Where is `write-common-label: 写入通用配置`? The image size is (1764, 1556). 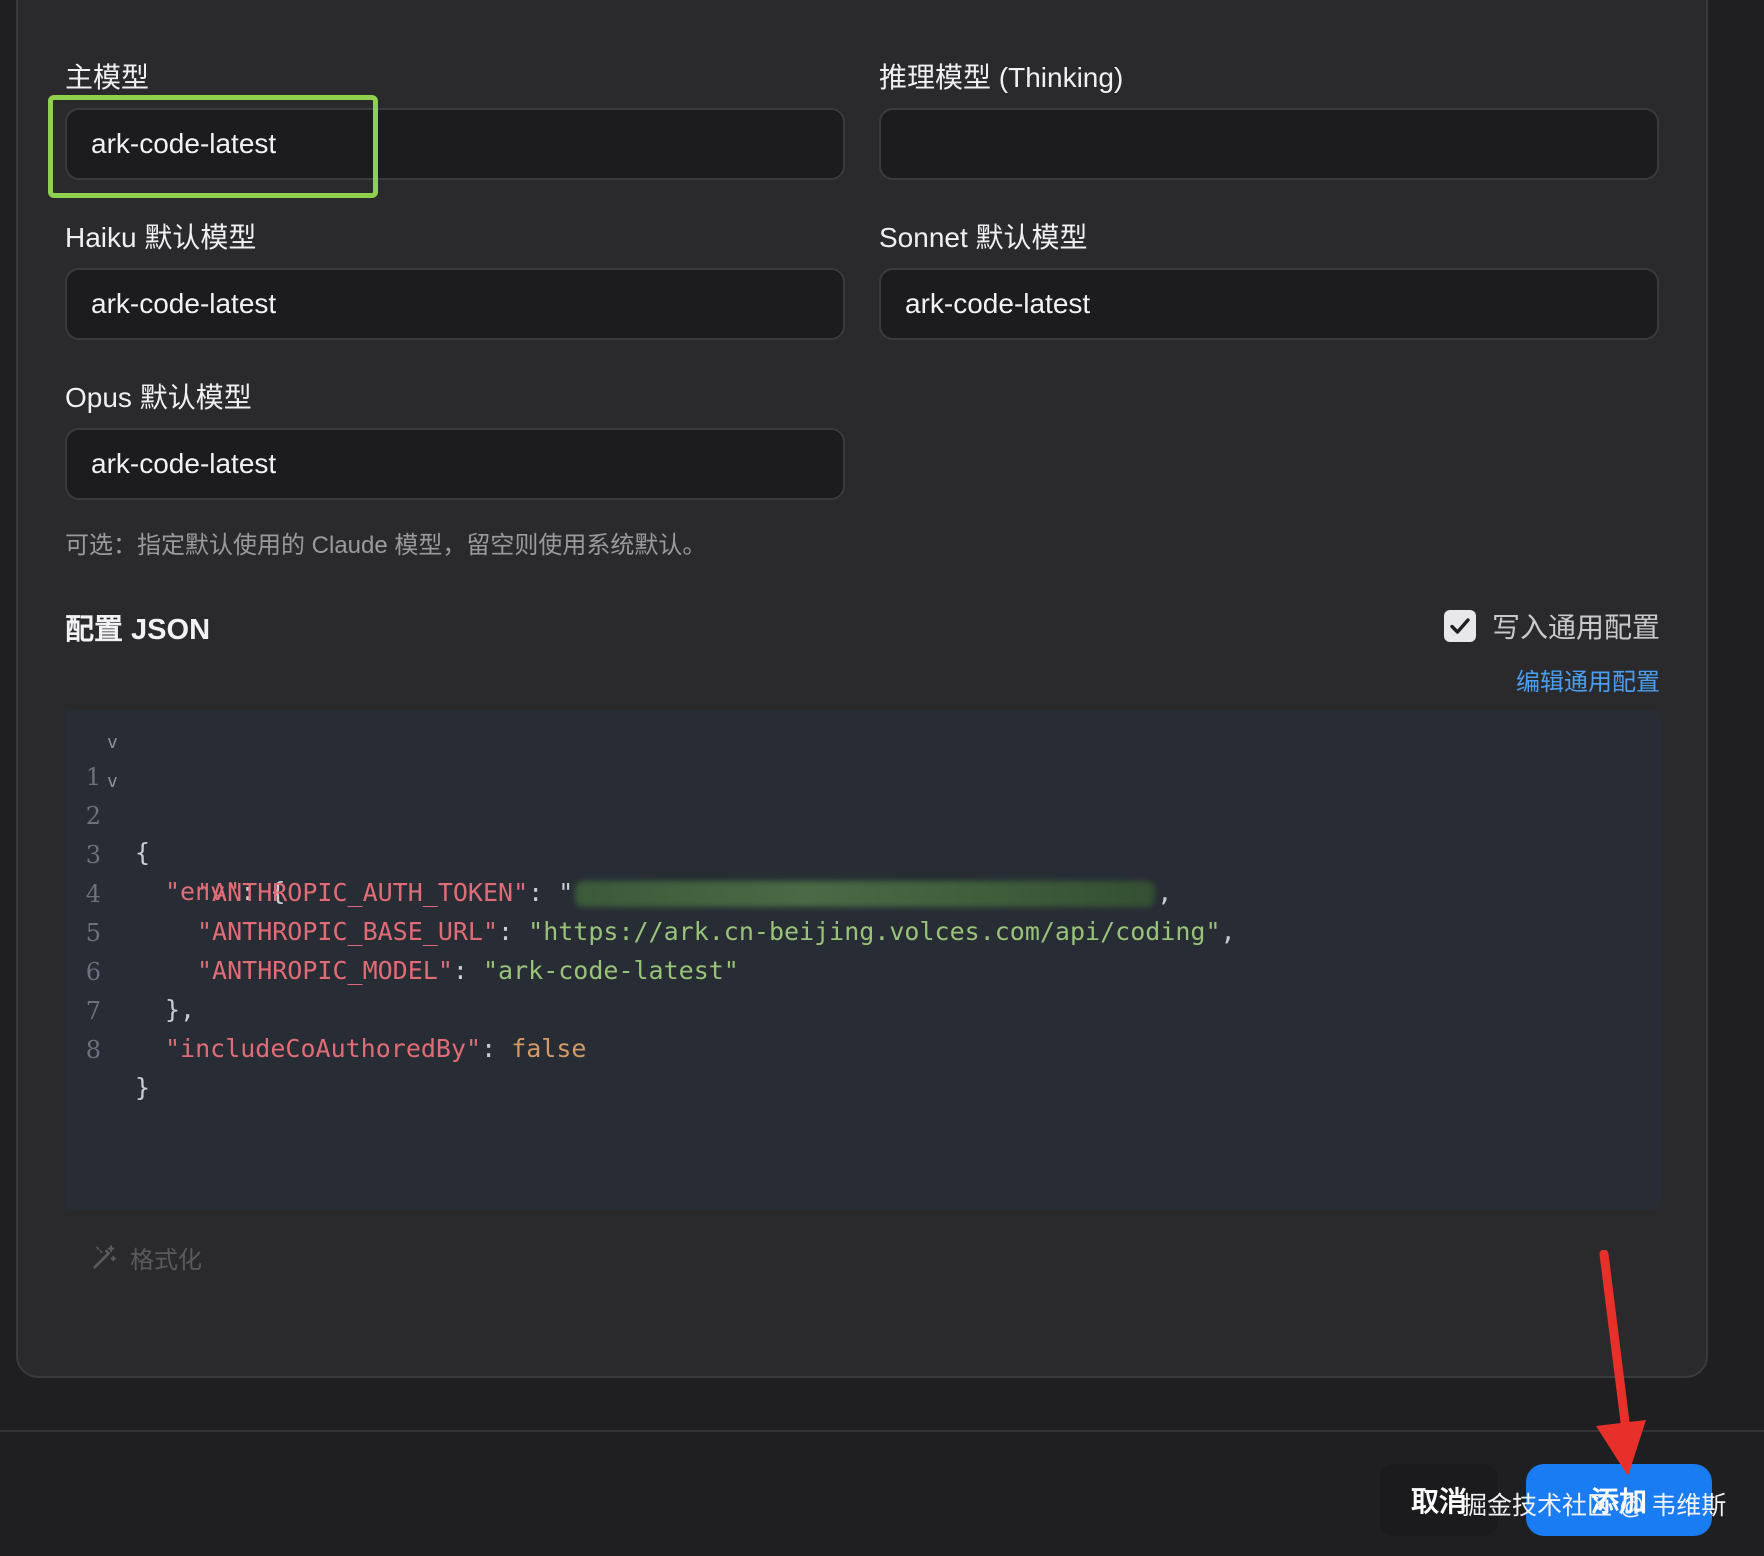
write-common-label: 写入通用配置 is located at coordinates (1576, 627).